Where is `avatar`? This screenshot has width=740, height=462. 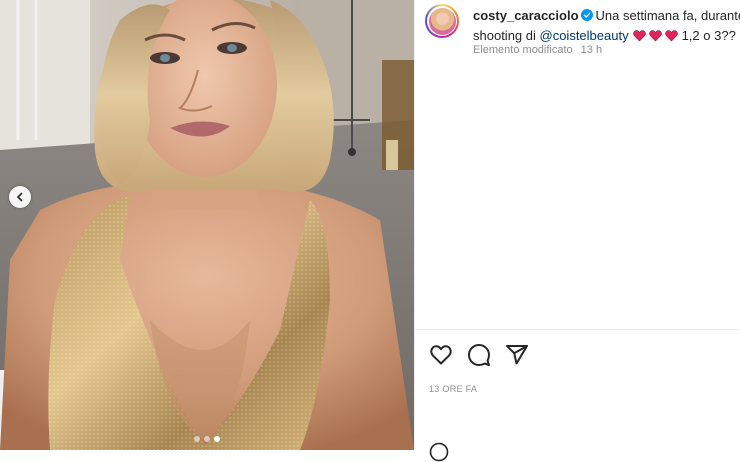
avatar is located at coordinates (442, 21).